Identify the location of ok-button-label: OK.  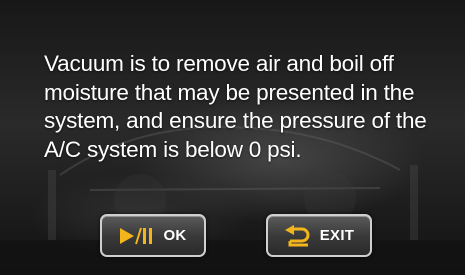
(175, 235).